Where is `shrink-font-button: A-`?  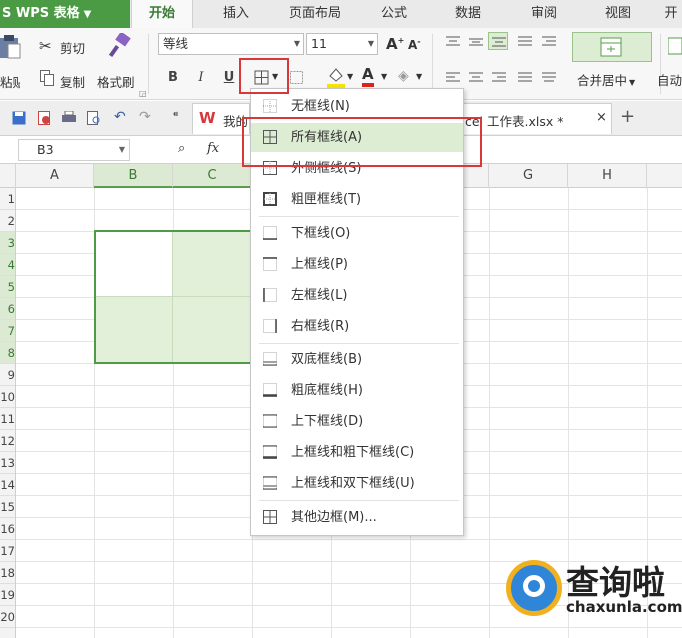 shrink-font-button: A- is located at coordinates (414, 44).